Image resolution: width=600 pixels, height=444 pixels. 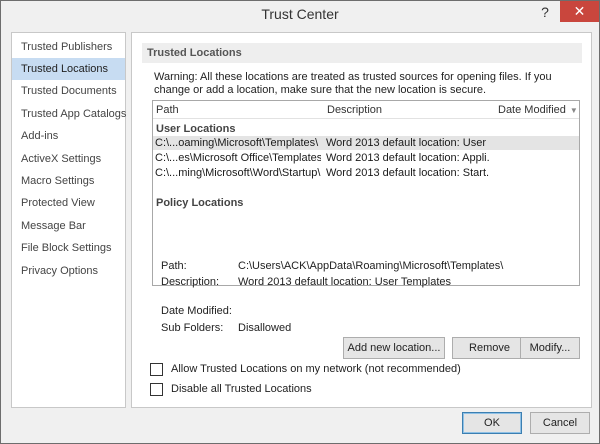 I want to click on allow-network-checkbox, so click(x=156, y=369).